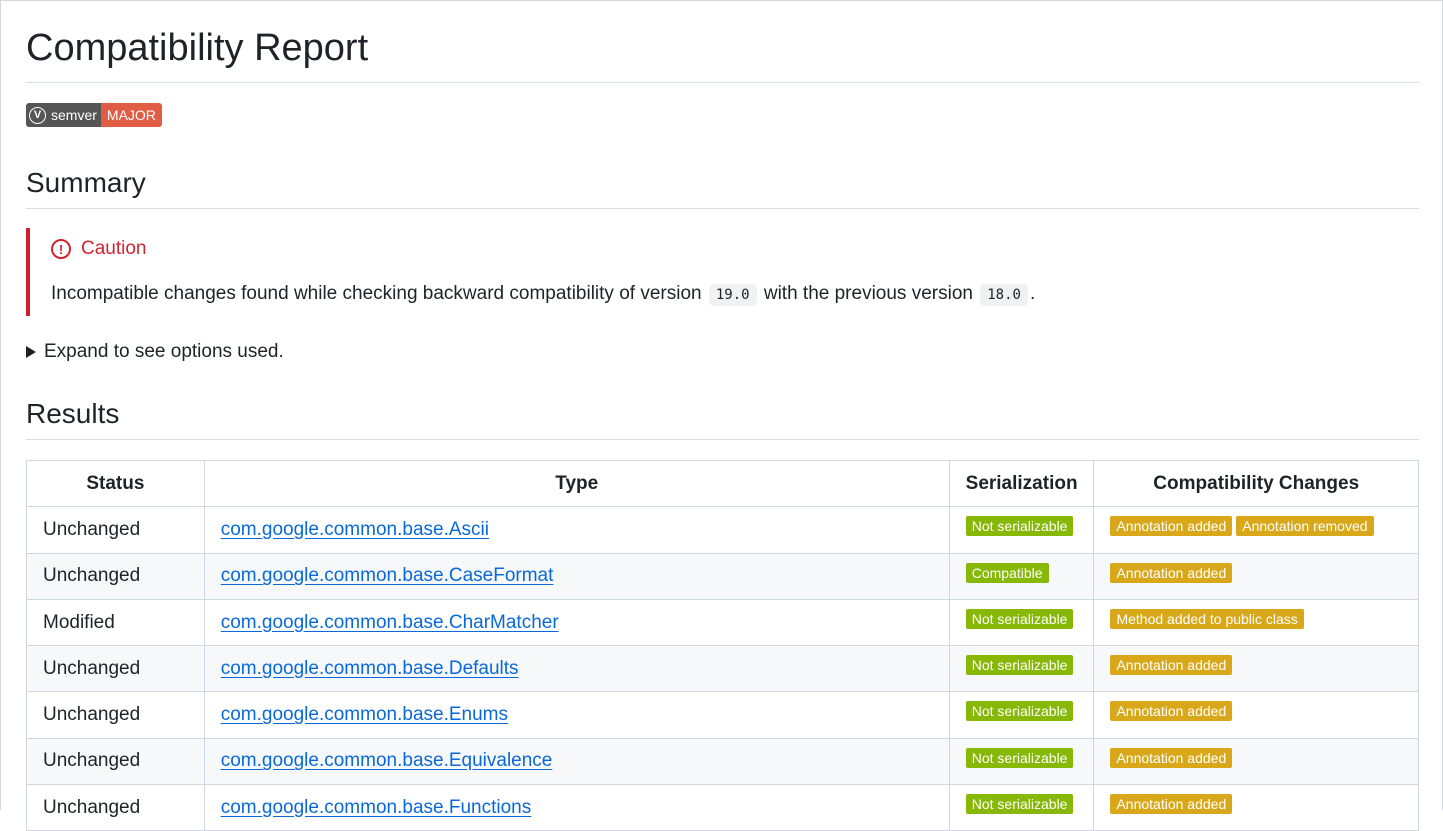 The image size is (1443, 831). I want to click on column-header-compatibility-changes: Compatibility Changes, so click(1256, 483).